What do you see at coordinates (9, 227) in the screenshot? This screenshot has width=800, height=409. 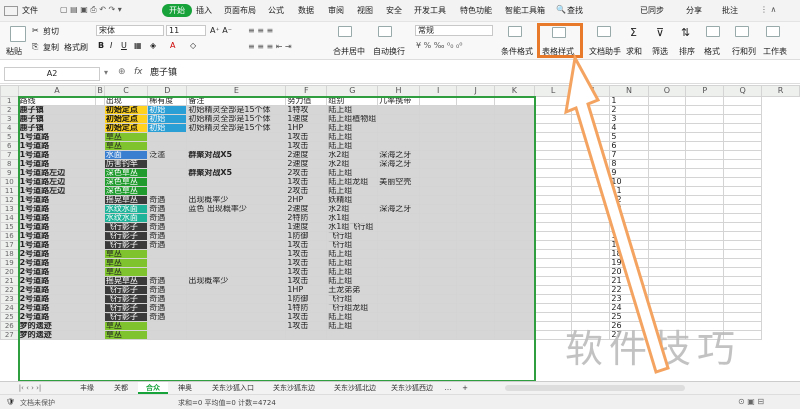 I see `row-header: 15` at bounding box center [9, 227].